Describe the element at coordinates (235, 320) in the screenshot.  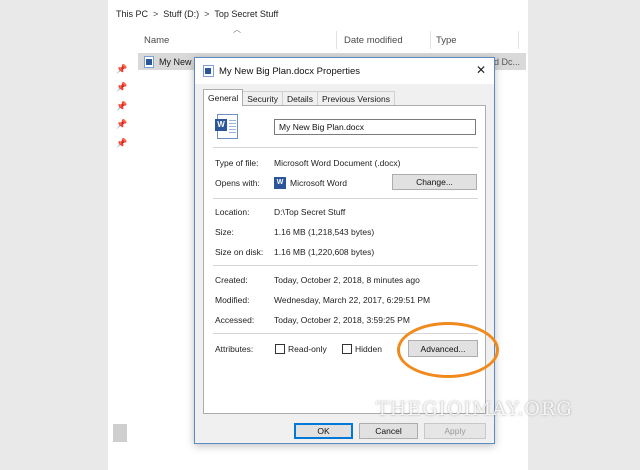
I see `accessed-label: Accessed:` at that location.